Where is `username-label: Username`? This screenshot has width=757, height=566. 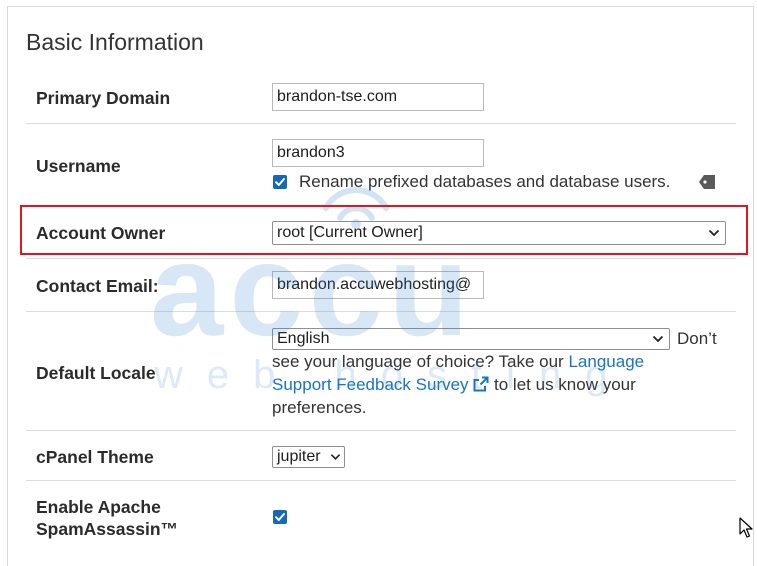 username-label: Username is located at coordinates (78, 166).